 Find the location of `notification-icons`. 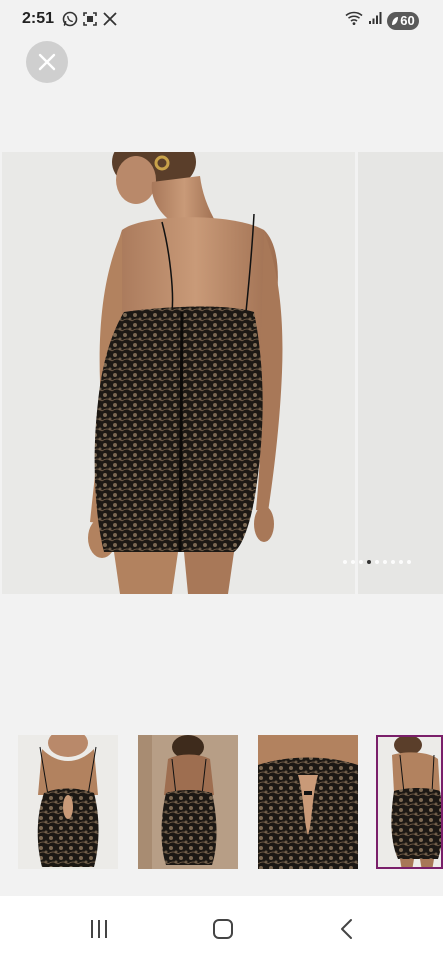

notification-icons is located at coordinates (90, 19).